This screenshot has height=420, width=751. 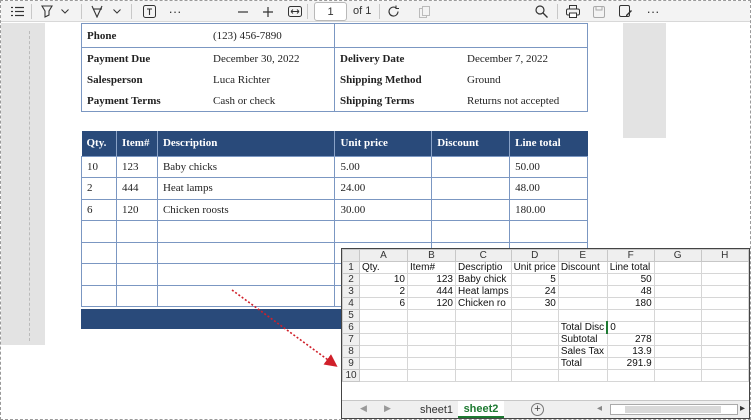 What do you see at coordinates (351, 255) in the screenshot?
I see `select-all-corner` at bounding box center [351, 255].